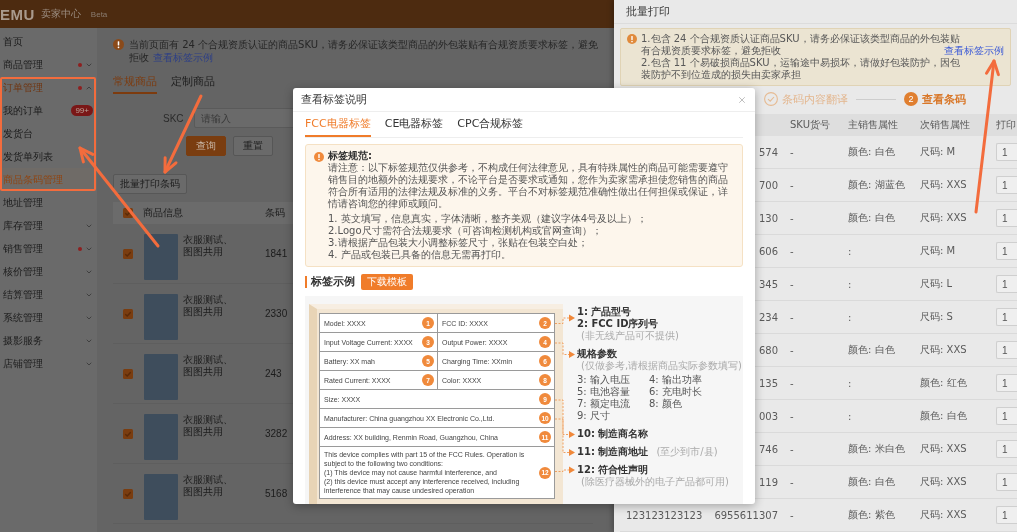  What do you see at coordinates (801, 69) in the screenshot?
I see `alert-text: 2.包含 11 个易破损商品SKU，运输途中易损坏，请做好包装防护，因包装防护不到位造成的损失由卖家承担` at bounding box center [801, 69].